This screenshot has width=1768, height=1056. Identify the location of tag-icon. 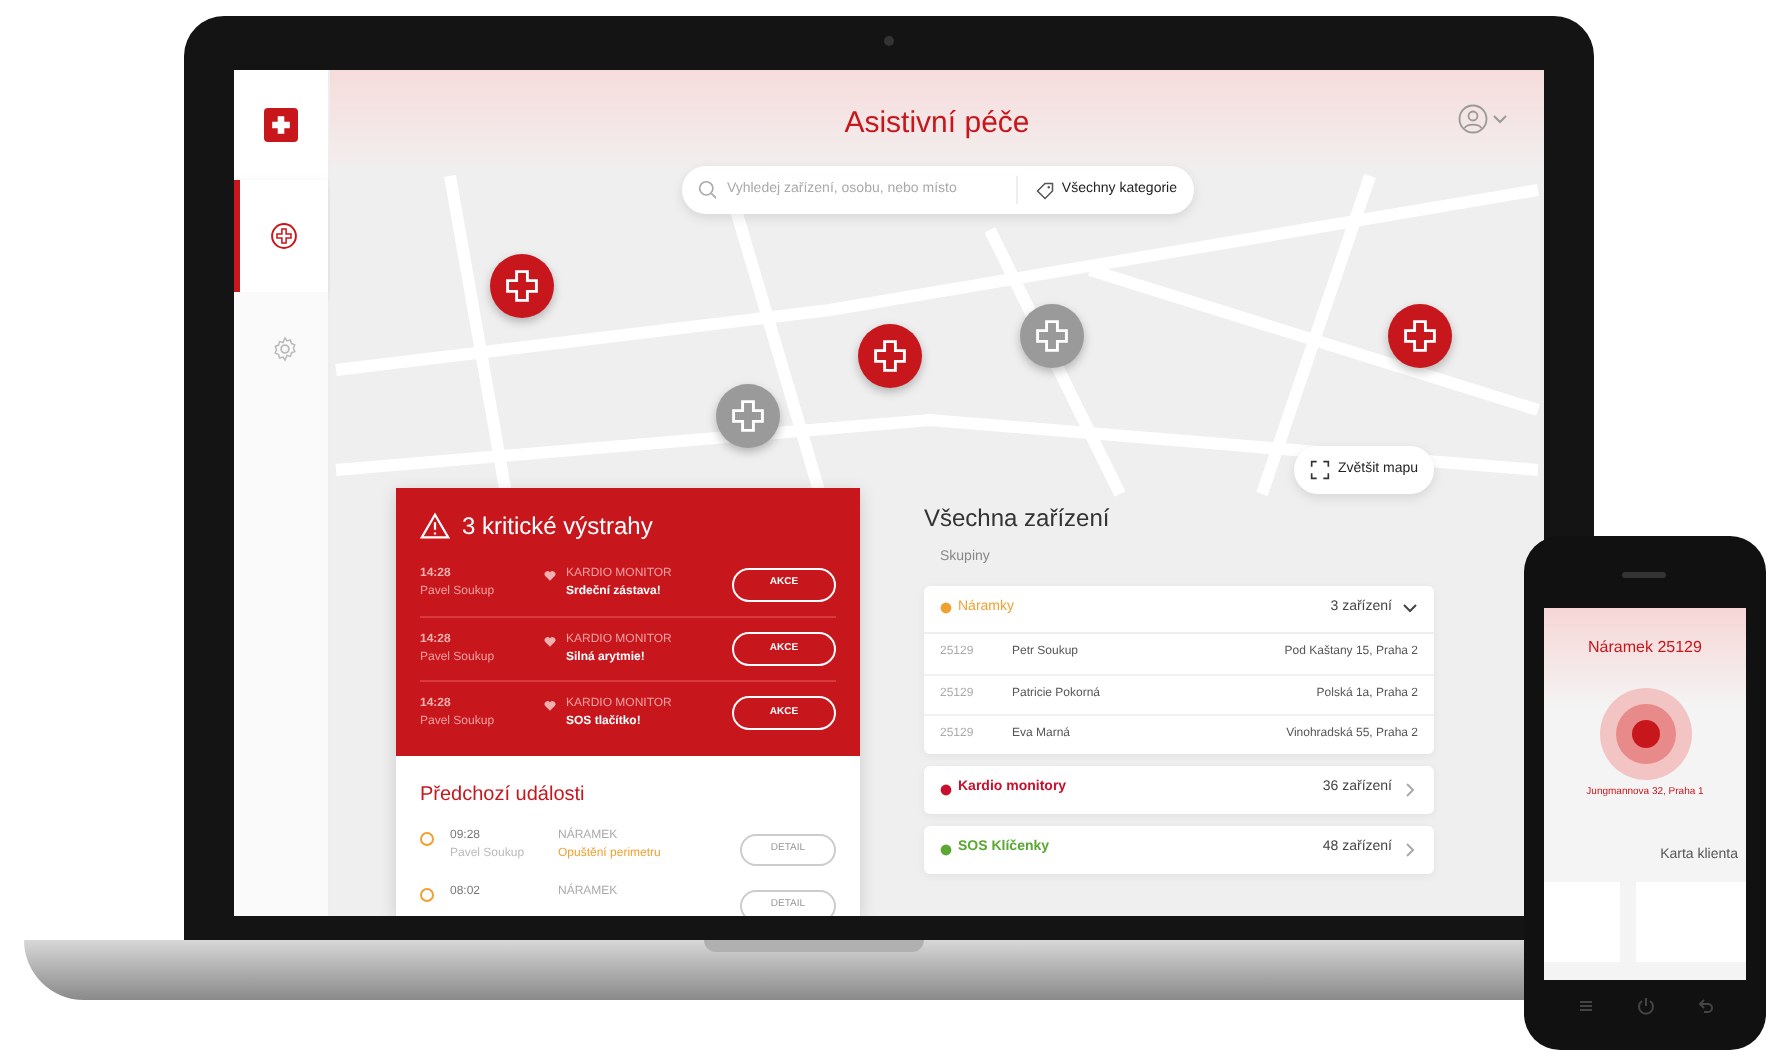
(1044, 190).